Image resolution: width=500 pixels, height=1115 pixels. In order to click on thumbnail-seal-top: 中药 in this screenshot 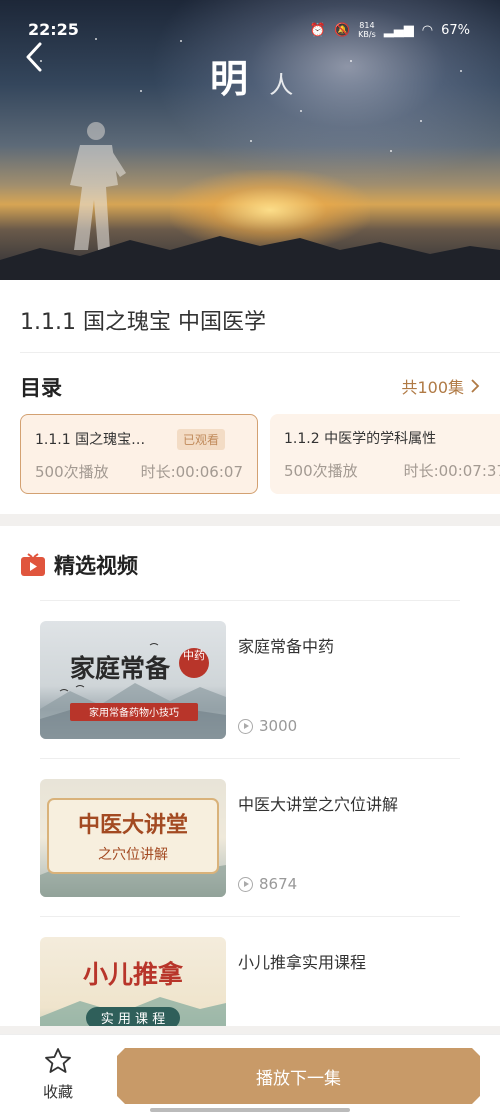, I will do `click(194, 655)`.